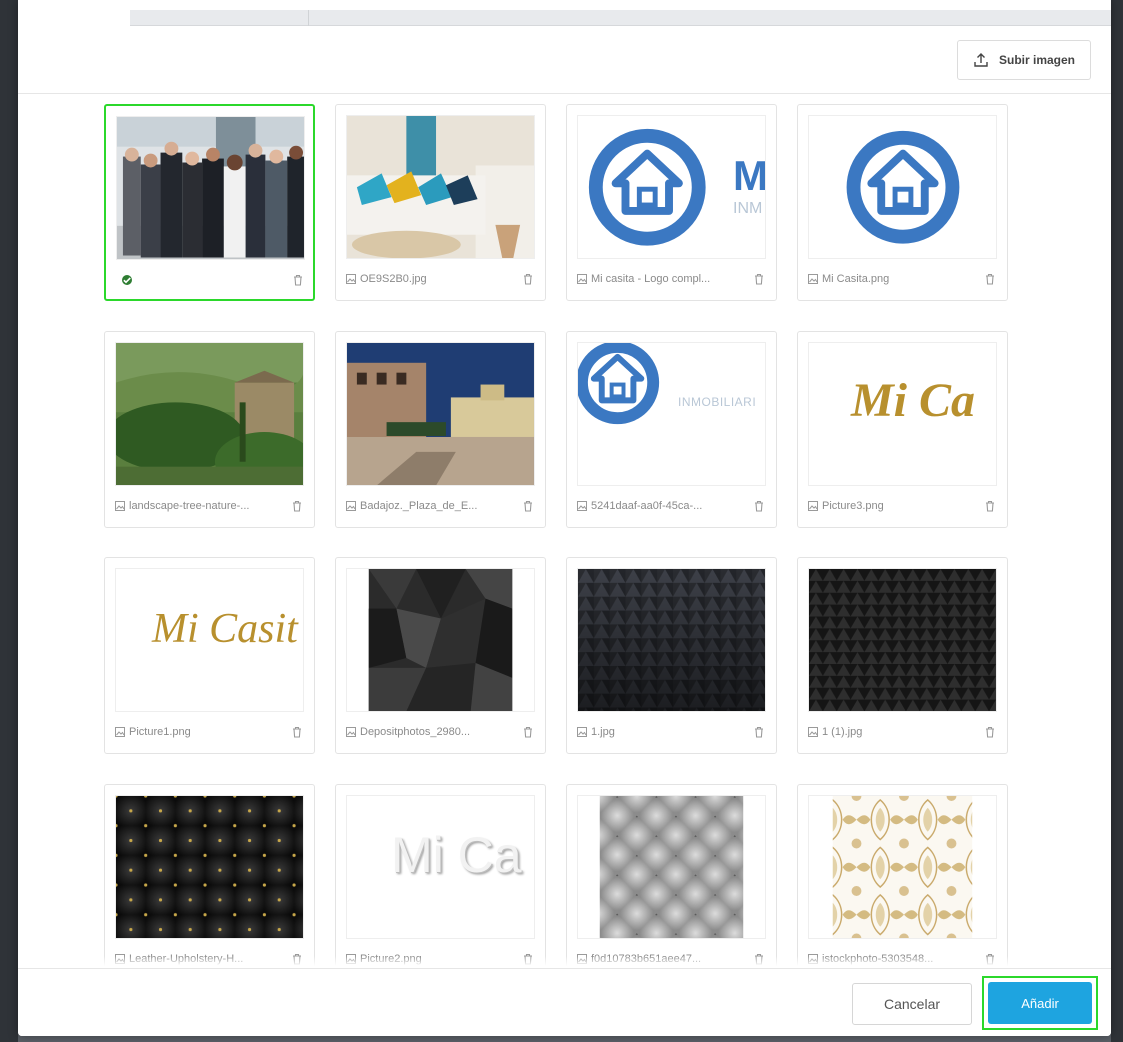 The width and height of the screenshot is (1123, 1042). I want to click on image-card: OE9S2B0.jpg, so click(440, 202).